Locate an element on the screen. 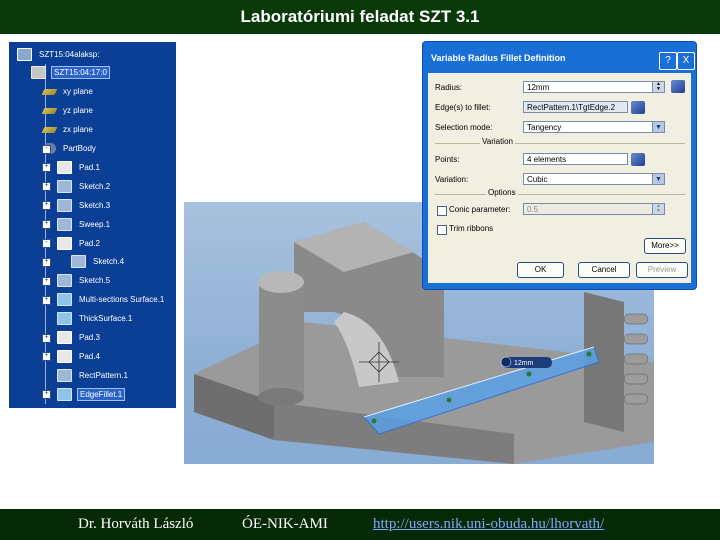 Image resolution: width=720 pixels, height=540 pixels. tree-item-label: Pad.4 is located at coordinates (89, 356).